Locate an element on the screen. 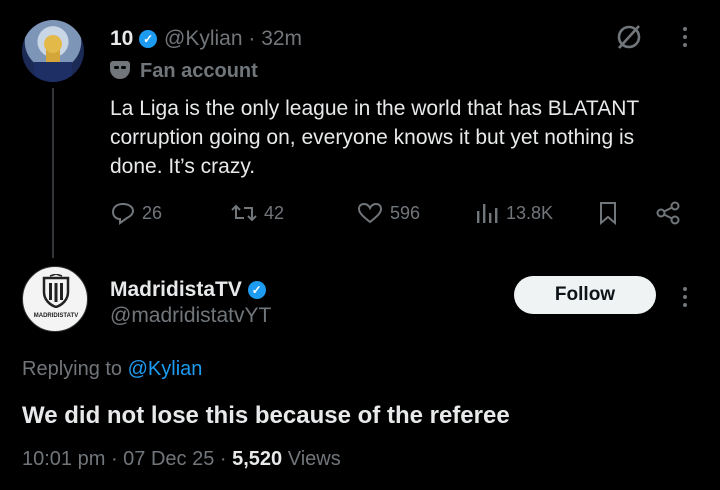  fan-mask-icon is located at coordinates (120, 70).